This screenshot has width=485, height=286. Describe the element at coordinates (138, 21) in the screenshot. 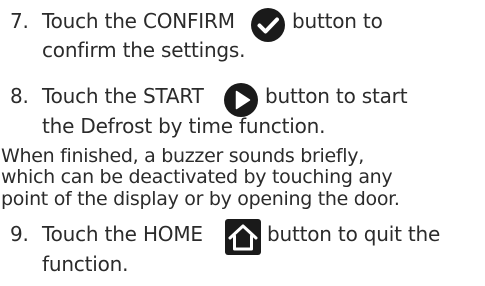

I see `step-7-text-before-icon: Touch the CONFIRM` at that location.